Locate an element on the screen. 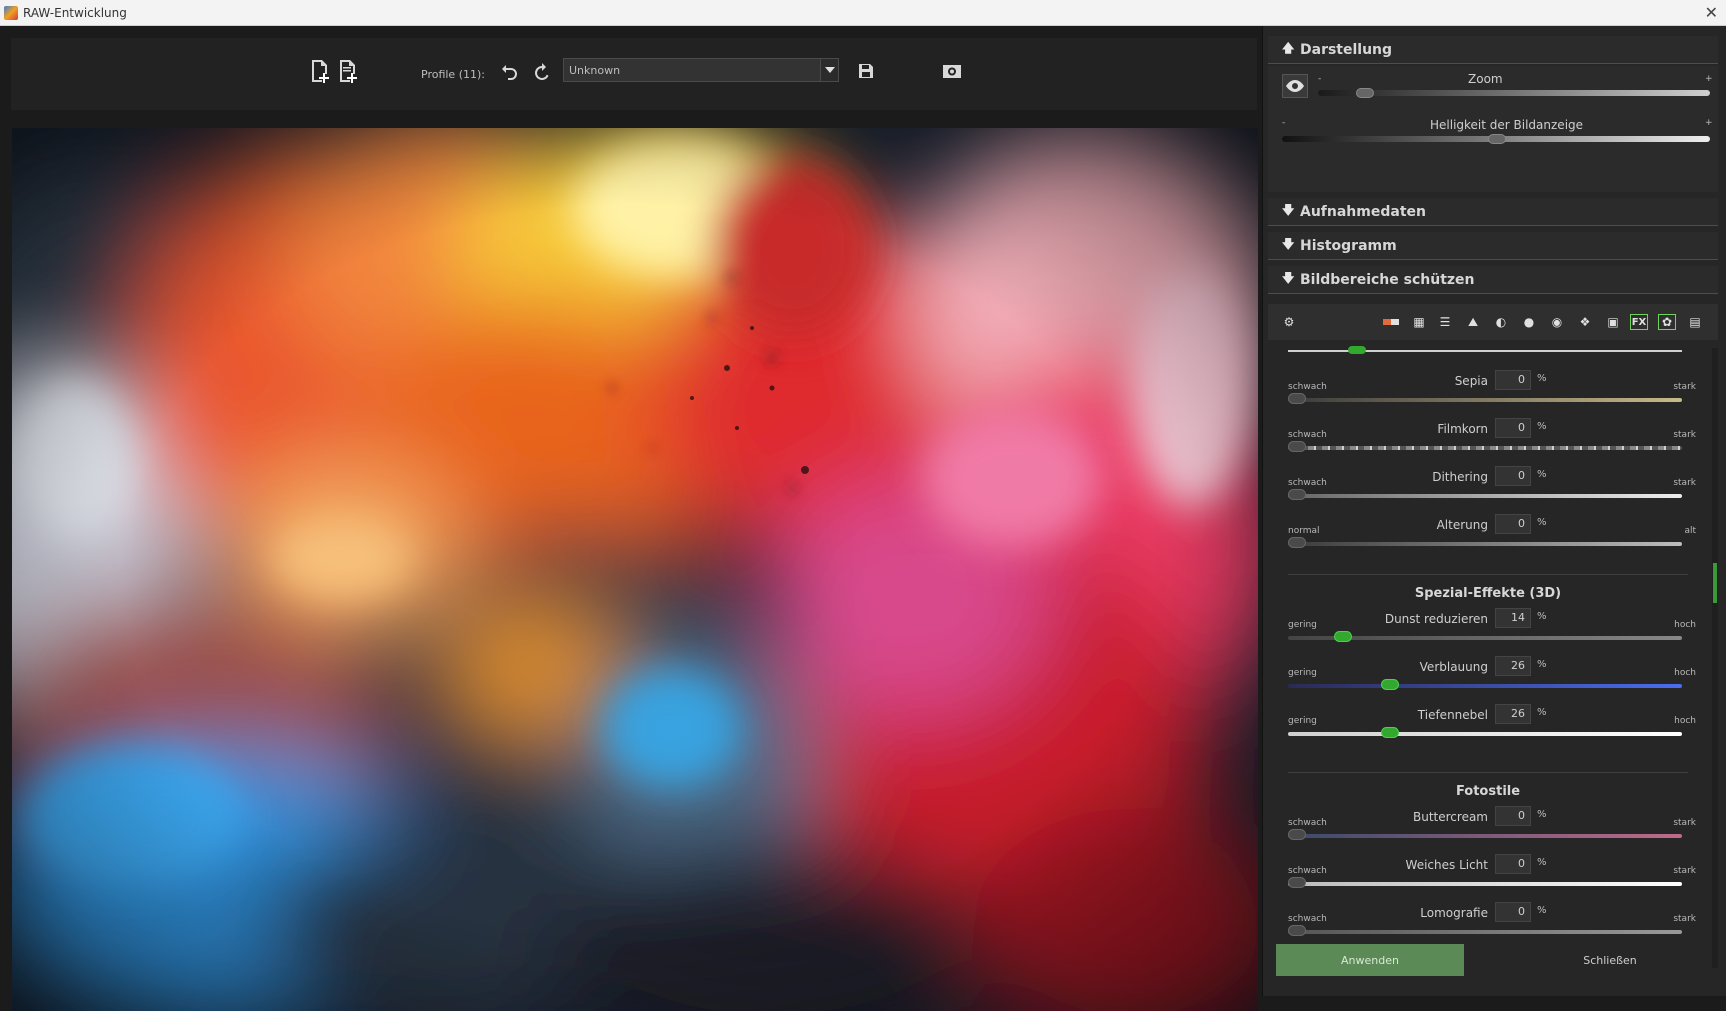 The height and width of the screenshot is (1011, 1726). zoom-slider-knob is located at coordinates (1365, 93).